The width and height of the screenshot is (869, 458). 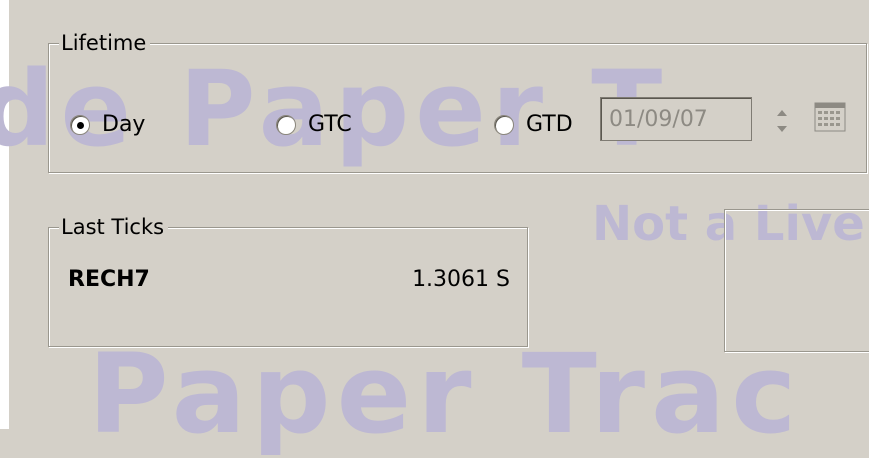 What do you see at coordinates (461, 279) in the screenshot?
I see `tick-price: 1.3061 S` at bounding box center [461, 279].